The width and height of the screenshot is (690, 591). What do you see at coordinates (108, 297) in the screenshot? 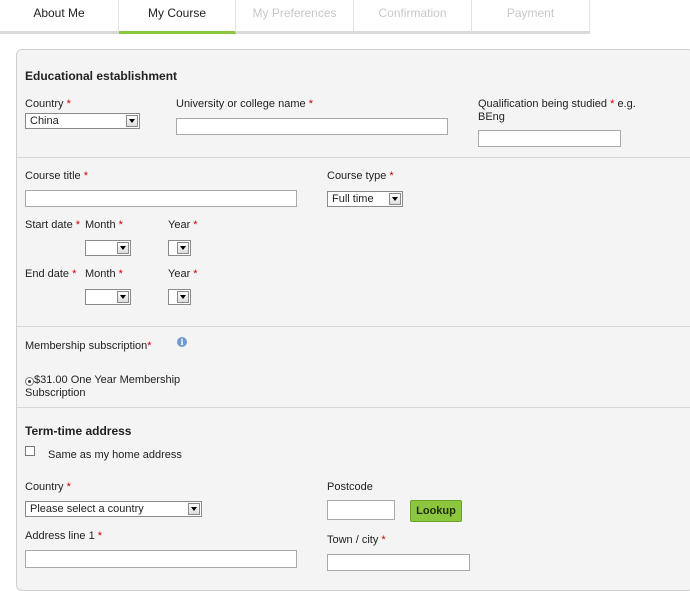
I see `end-month-select` at bounding box center [108, 297].